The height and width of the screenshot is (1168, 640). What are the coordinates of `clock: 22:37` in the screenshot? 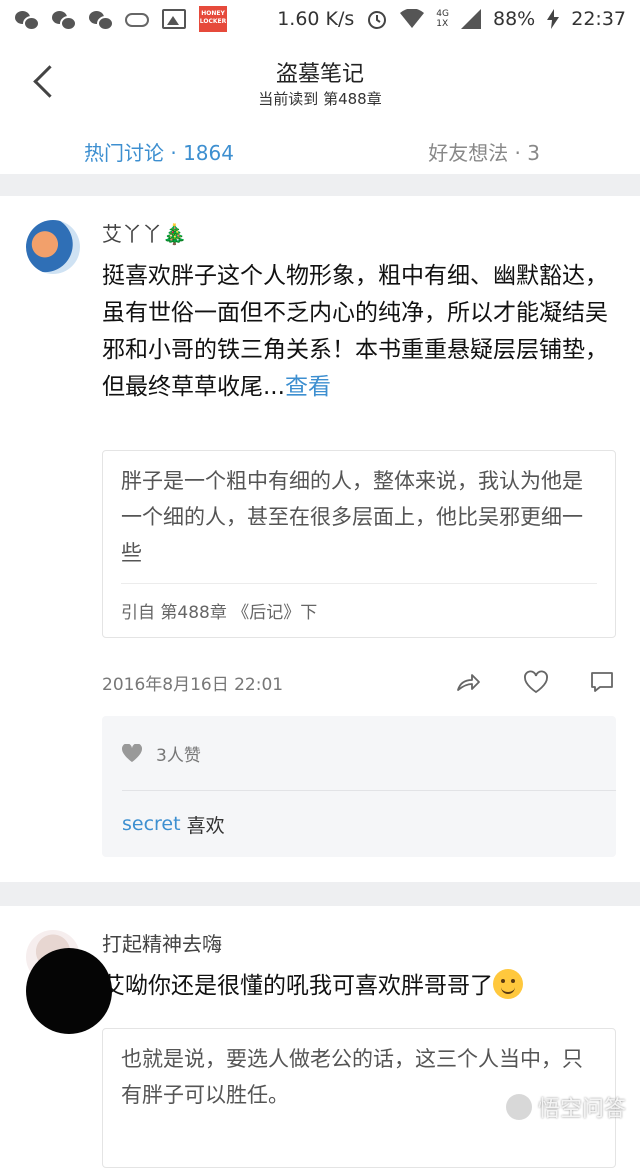 It's located at (598, 19).